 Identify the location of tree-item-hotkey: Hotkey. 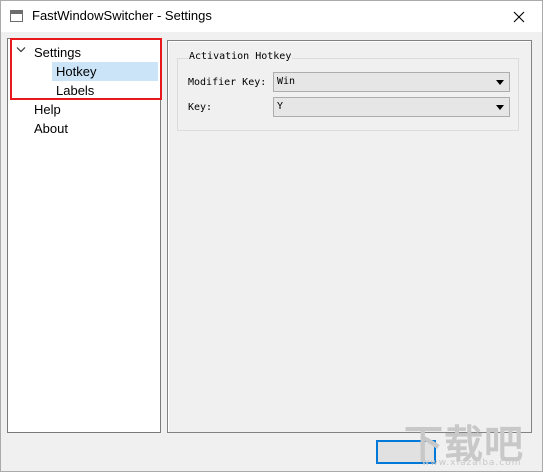
(105, 71).